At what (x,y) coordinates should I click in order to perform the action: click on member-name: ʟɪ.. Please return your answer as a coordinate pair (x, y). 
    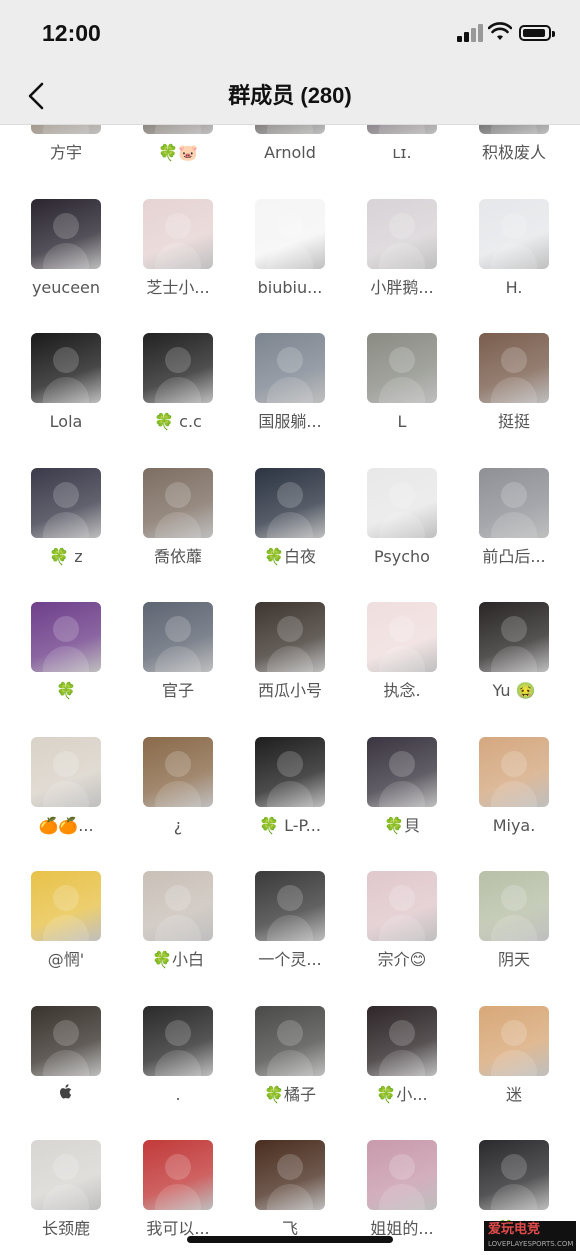
    Looking at the image, I should click on (402, 152).